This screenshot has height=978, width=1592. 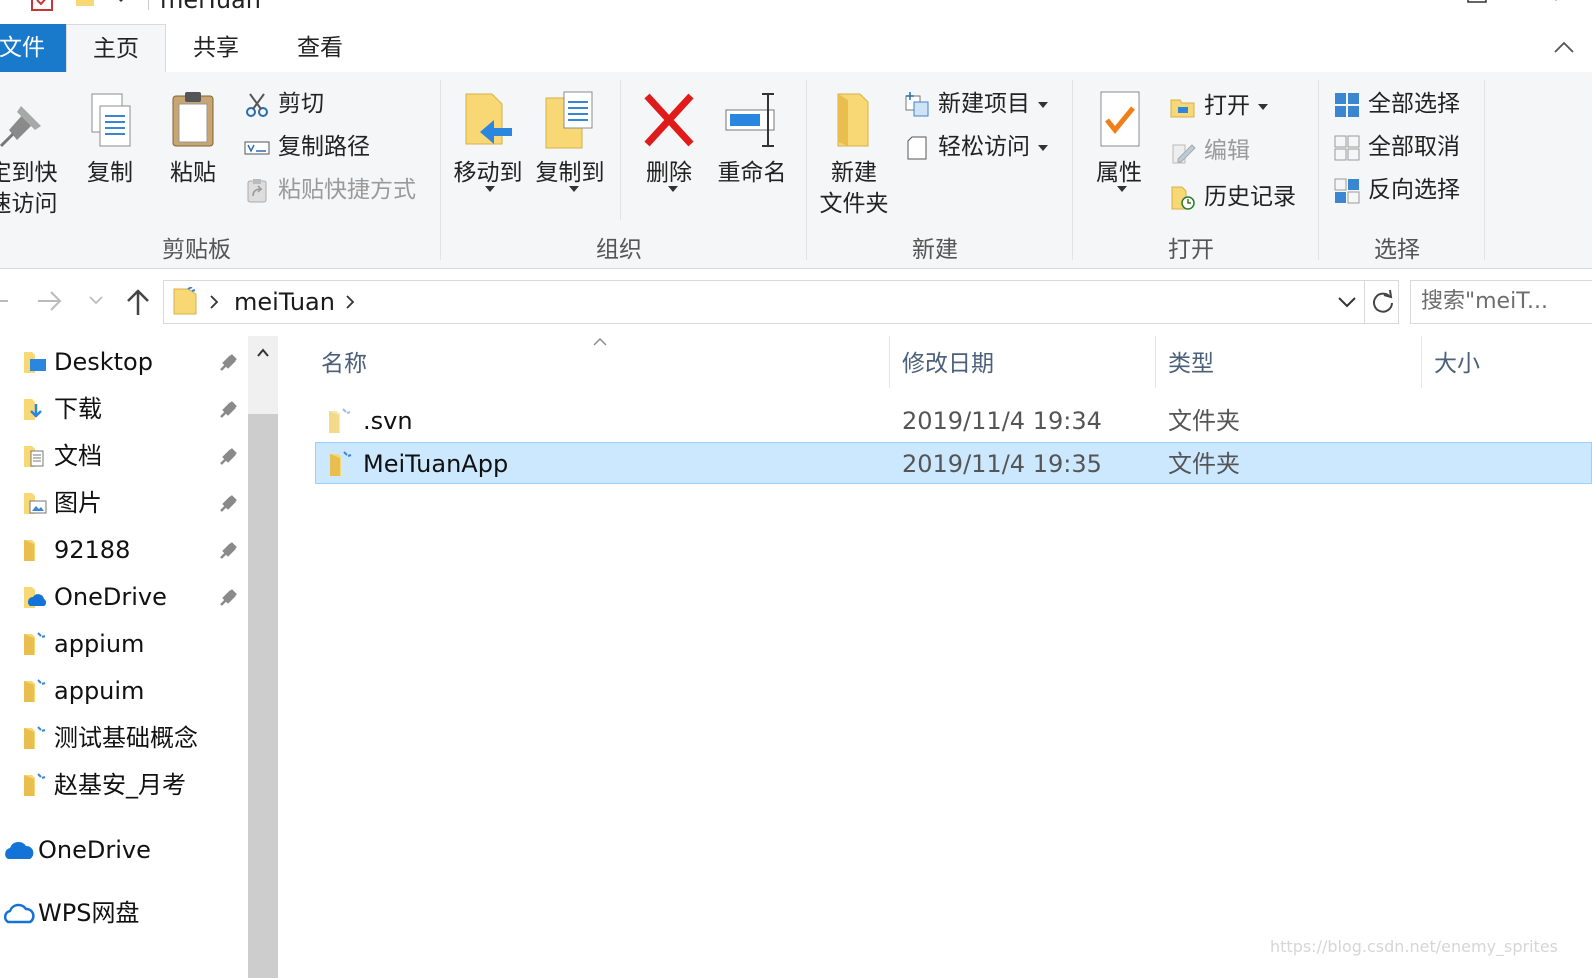 I want to click on ribbon-tabs: 文件 主页 共享 查看, so click(x=796, y=49).